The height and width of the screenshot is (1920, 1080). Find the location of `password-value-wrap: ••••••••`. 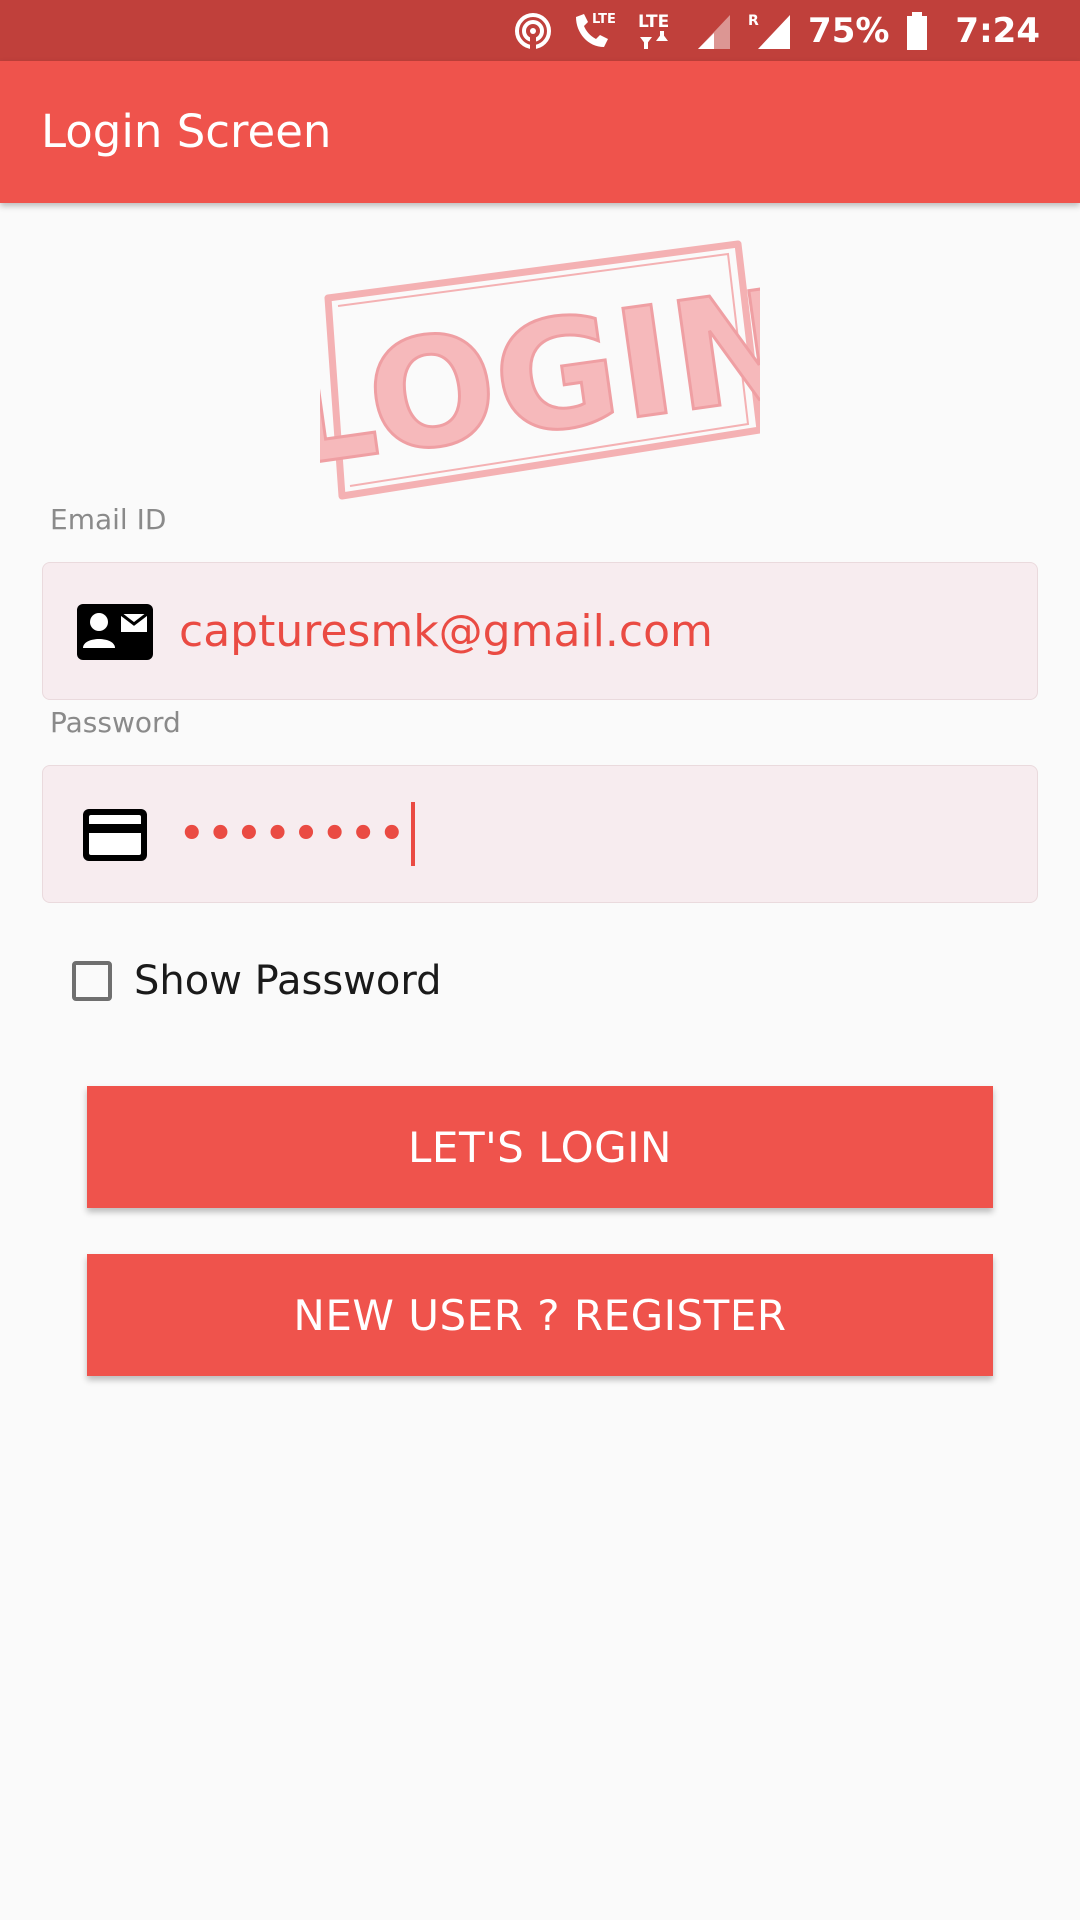

password-value-wrap: •••••••• is located at coordinates (297, 834).